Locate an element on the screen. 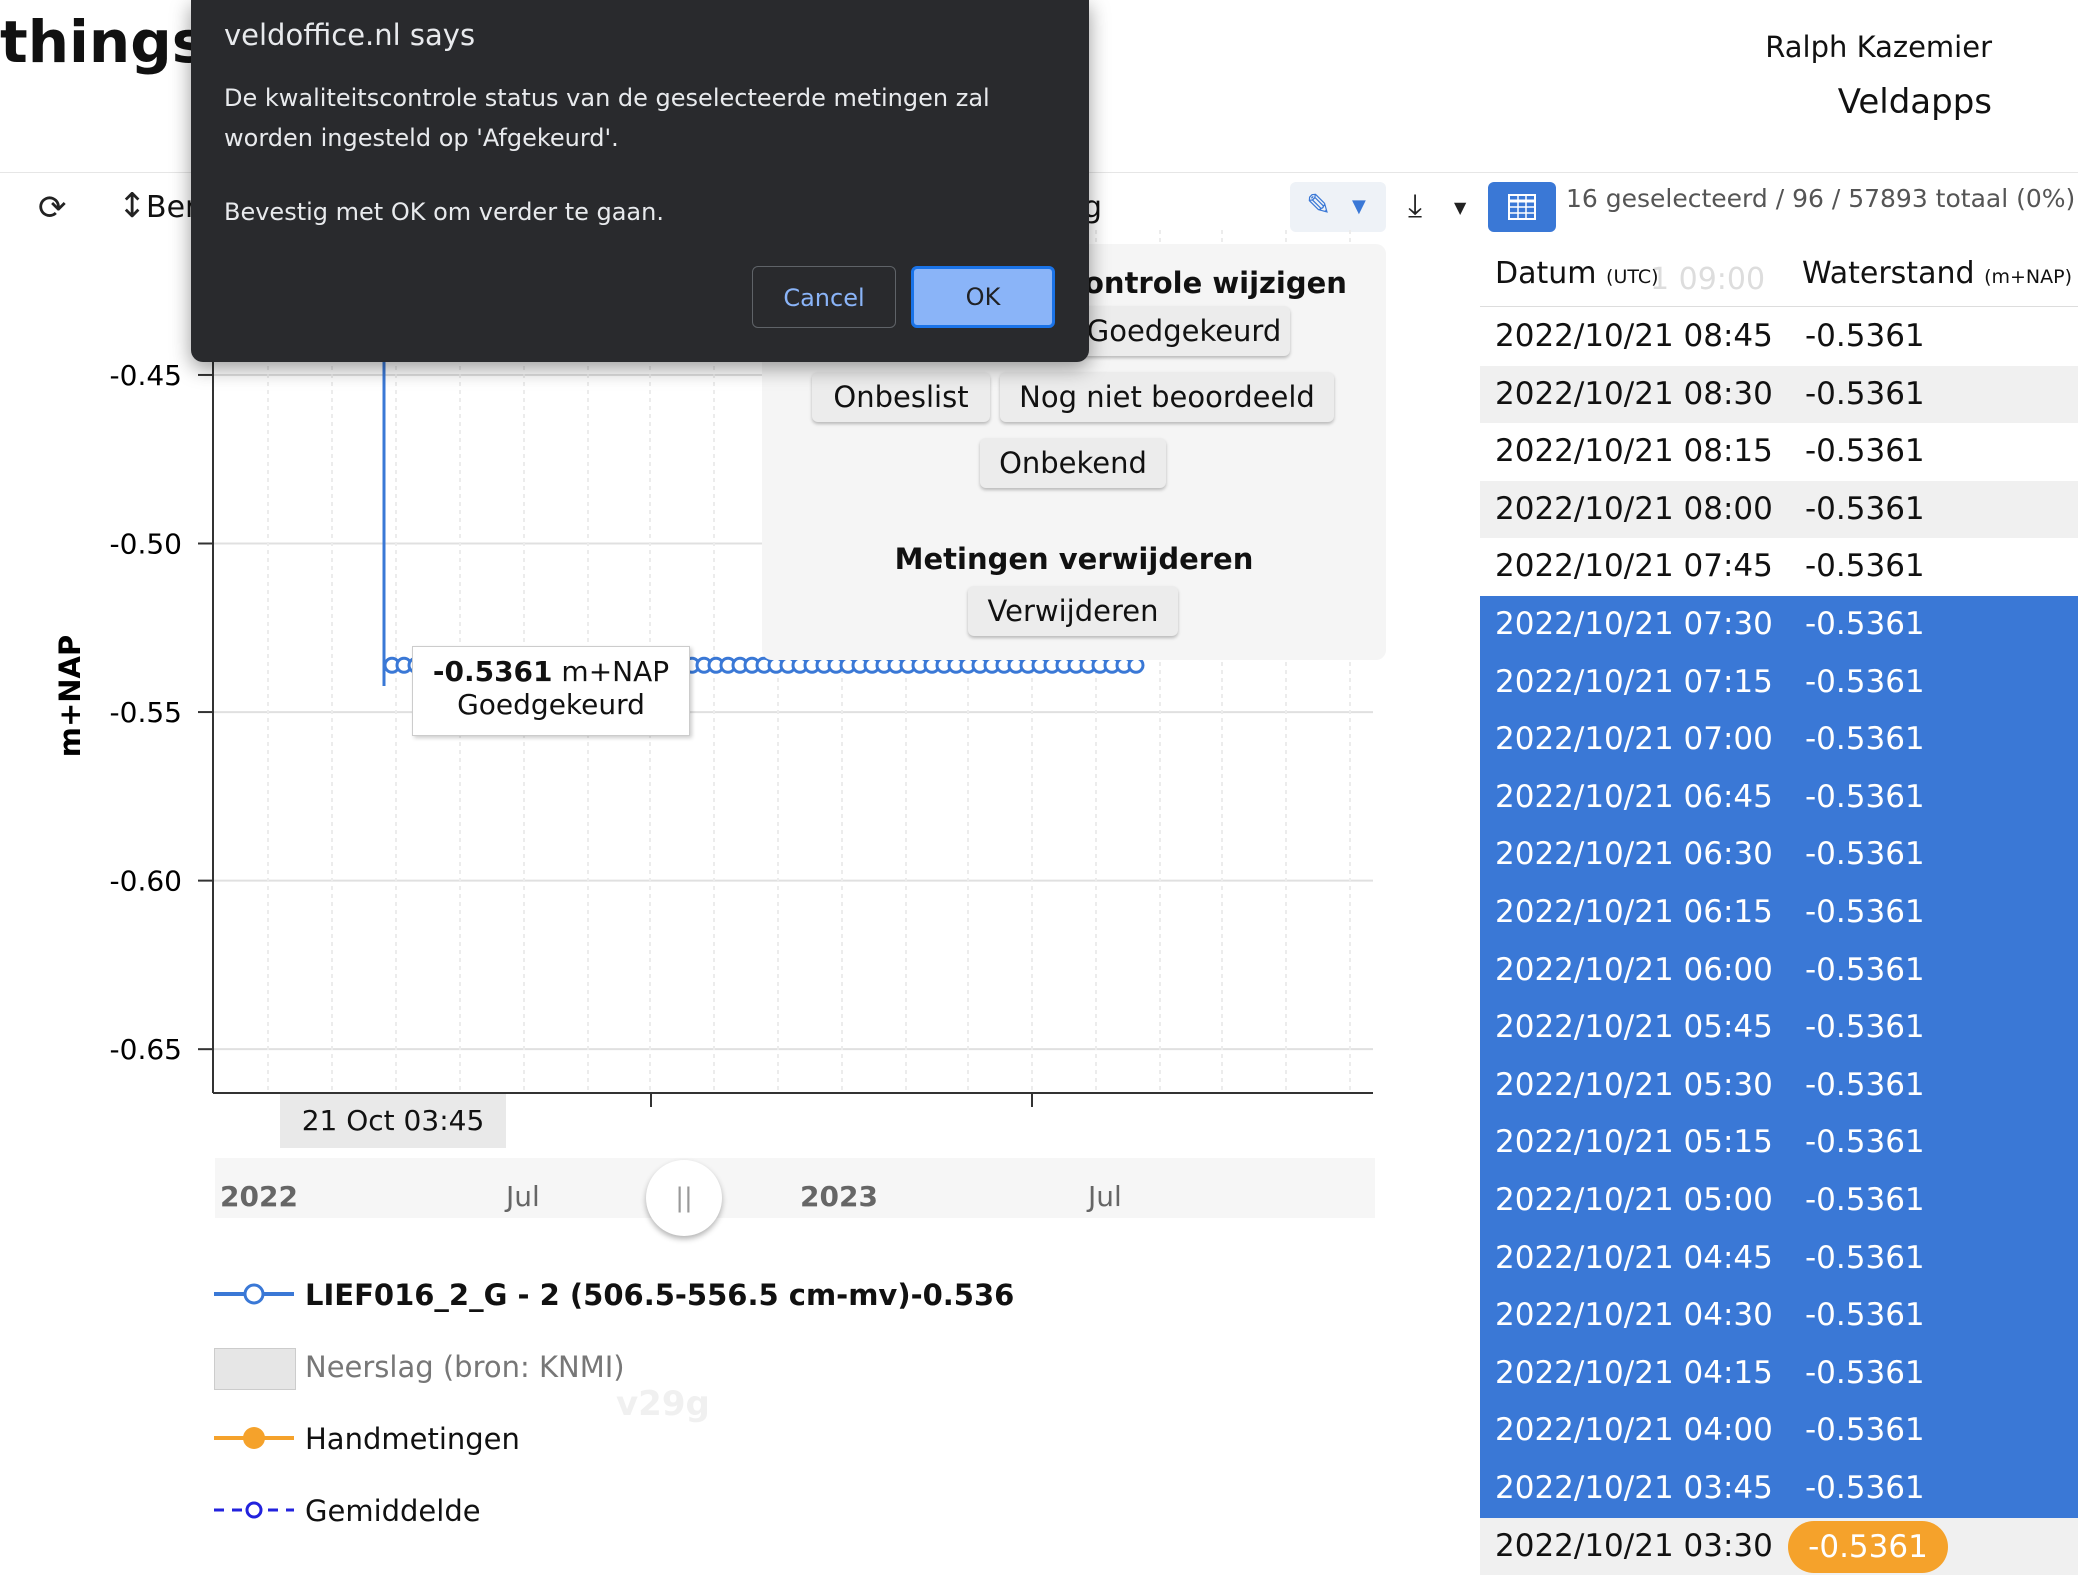 Image resolution: width=2078 pixels, height=1578 pixels. download-icon: ⤓ is located at coordinates (1415, 205).